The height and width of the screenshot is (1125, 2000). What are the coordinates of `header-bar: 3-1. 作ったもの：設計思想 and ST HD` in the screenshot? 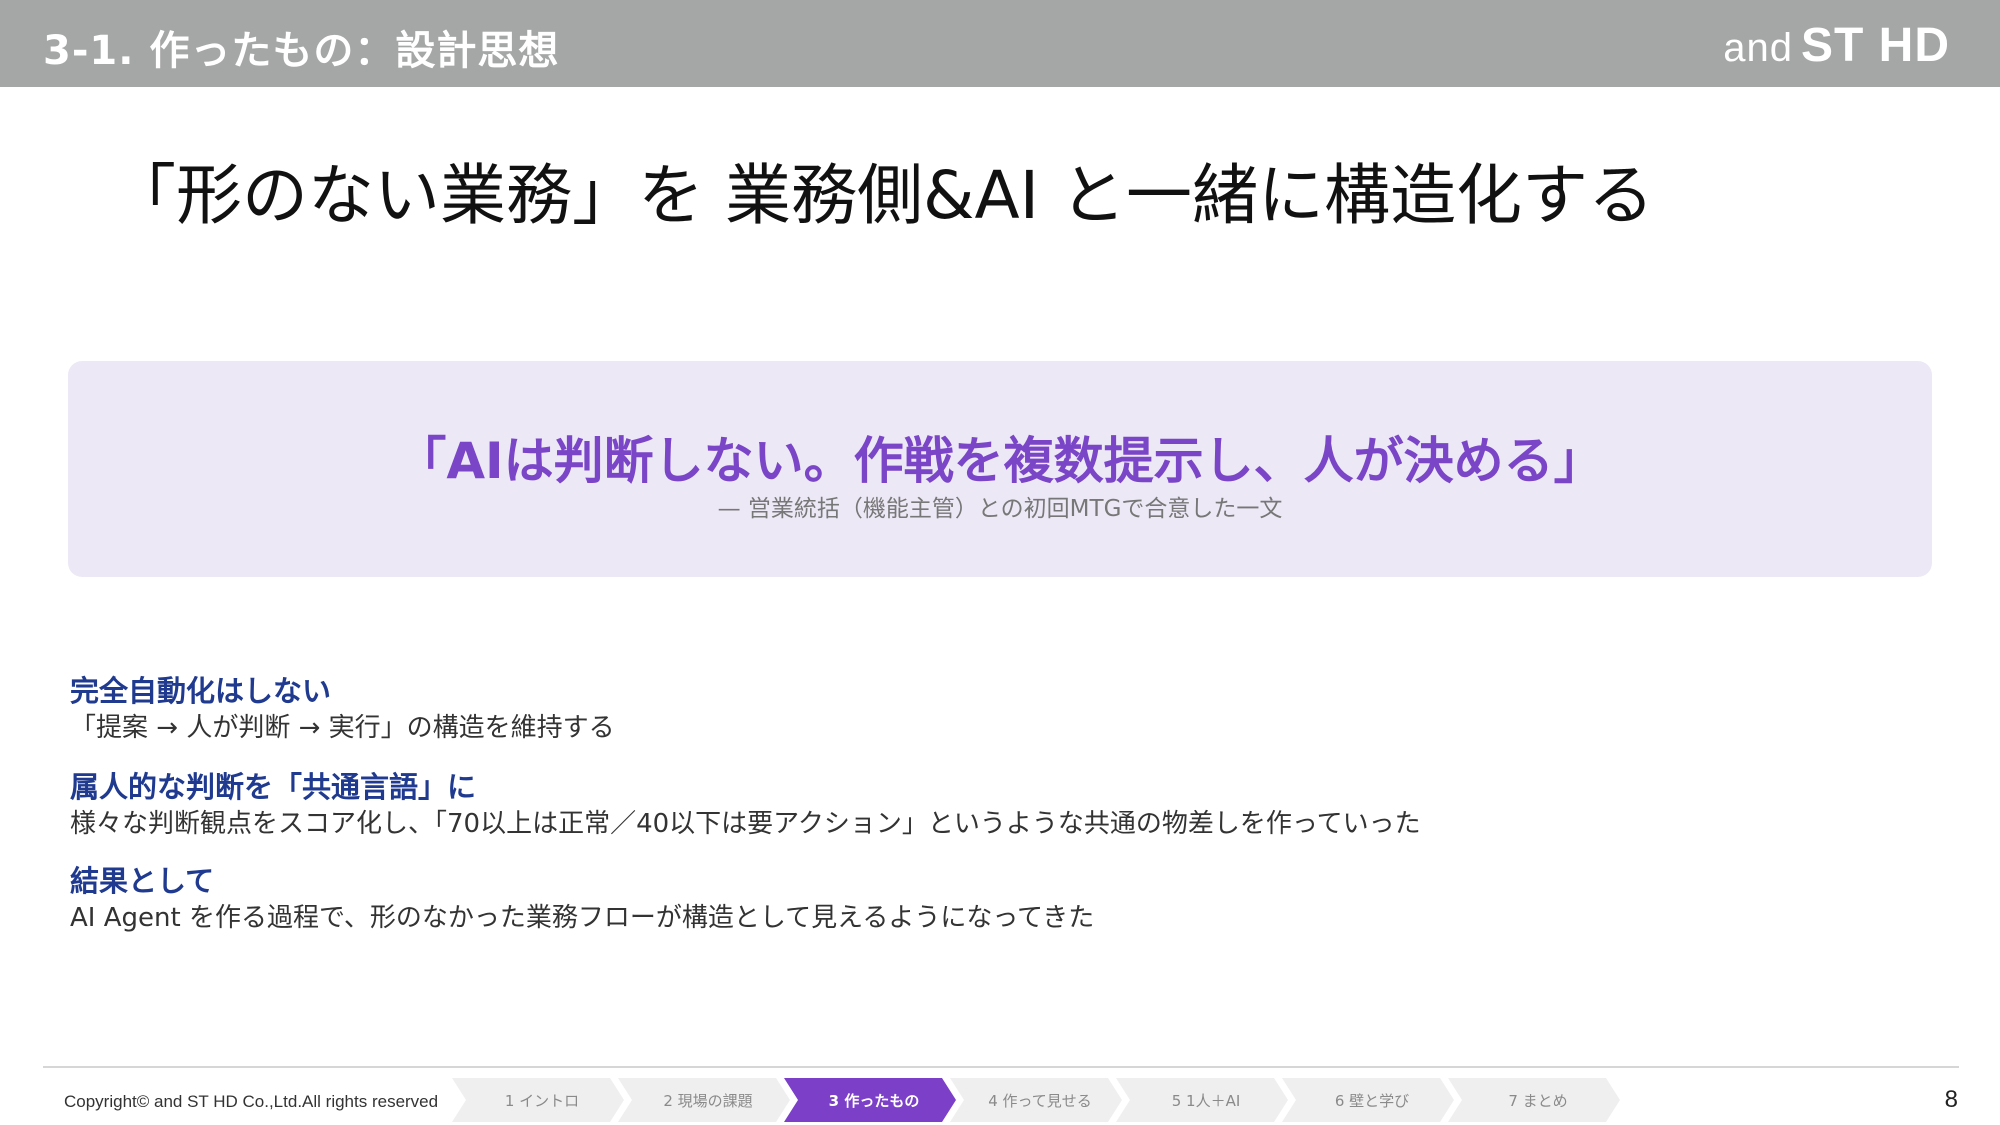 It's located at (1000, 43).